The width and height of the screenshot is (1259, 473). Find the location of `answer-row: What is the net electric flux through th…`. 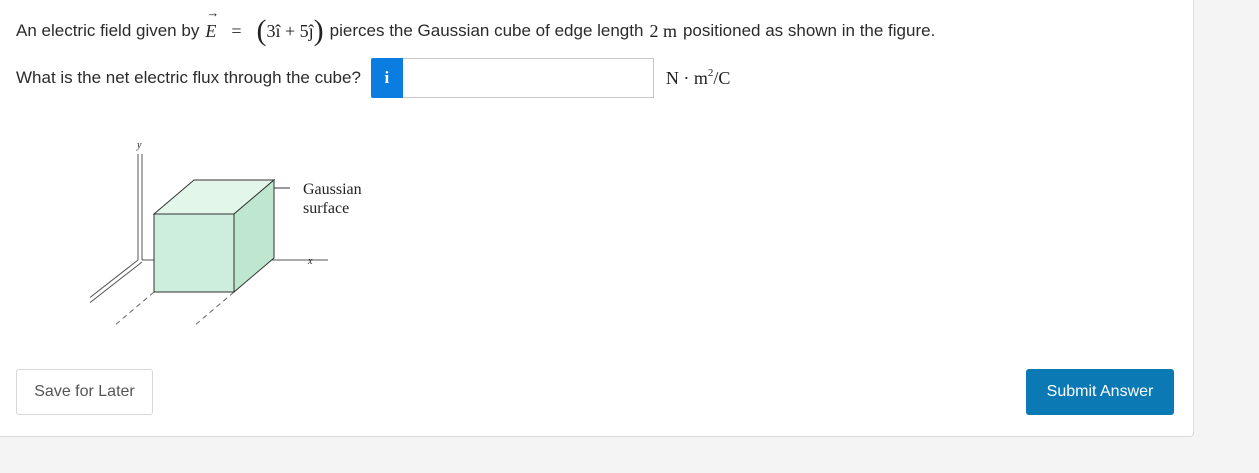

answer-row: What is the net electric flux through th… is located at coordinates (373, 78).